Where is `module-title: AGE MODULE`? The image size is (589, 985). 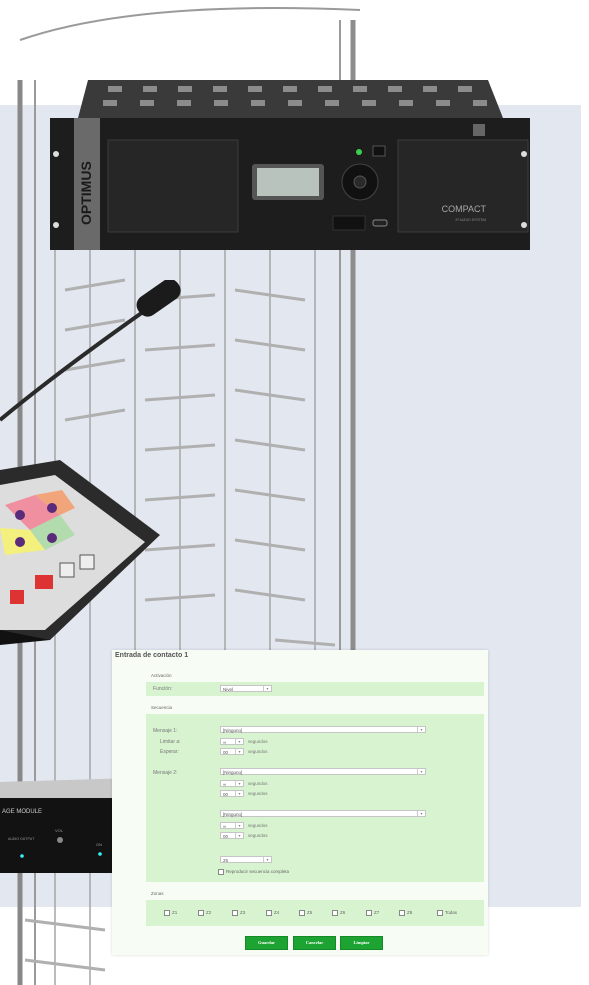
module-title: AGE MODULE is located at coordinates (22, 812).